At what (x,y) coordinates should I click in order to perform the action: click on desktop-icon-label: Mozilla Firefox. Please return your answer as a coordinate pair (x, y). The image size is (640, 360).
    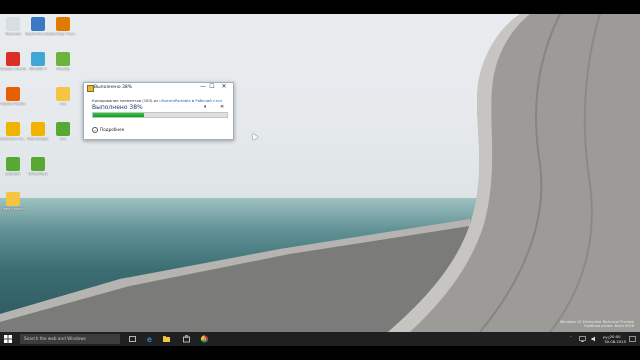
    Looking at the image, I should click on (13, 104).